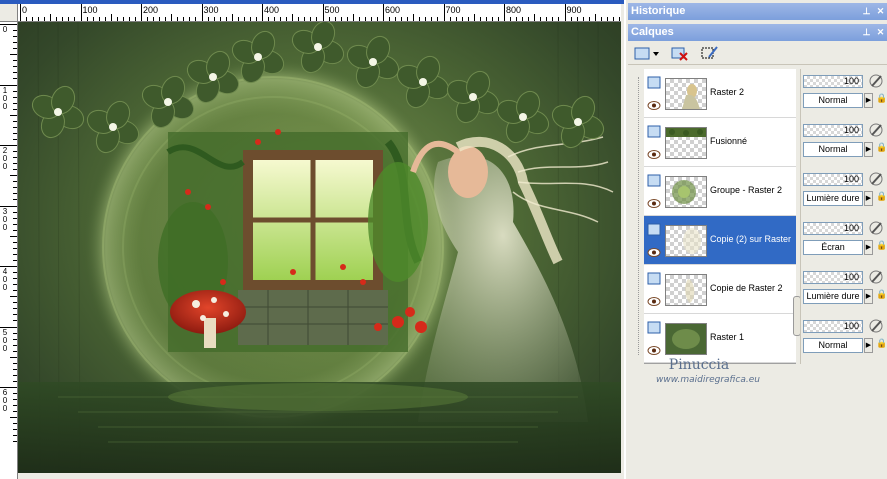 The height and width of the screenshot is (479, 887). I want to click on tree-guide-line, so click(638, 216).